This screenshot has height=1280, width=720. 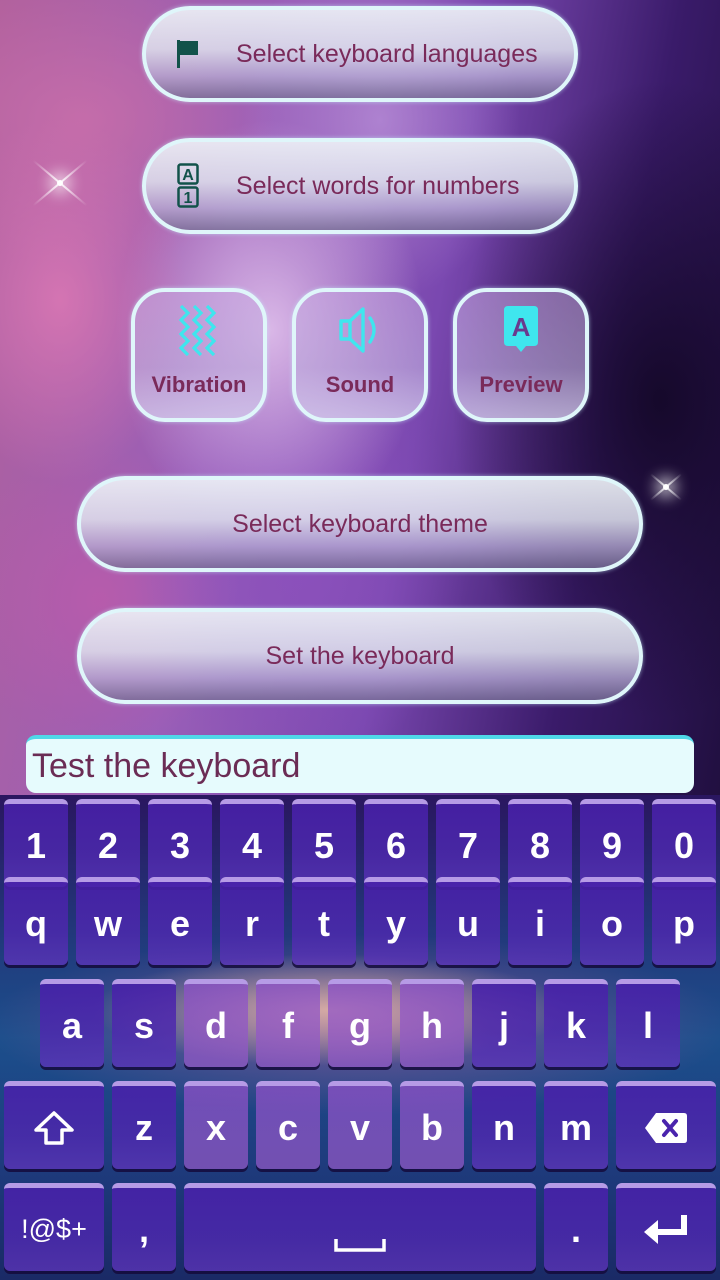 I want to click on symbols-key: !@$+, so click(x=54, y=1227).